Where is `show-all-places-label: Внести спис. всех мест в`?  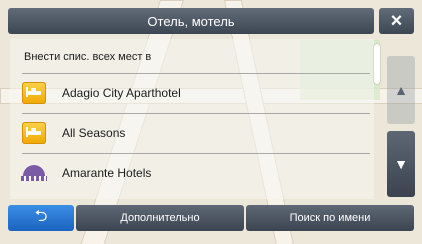 show-all-places-label: Внести спис. всех мест в is located at coordinates (88, 57).